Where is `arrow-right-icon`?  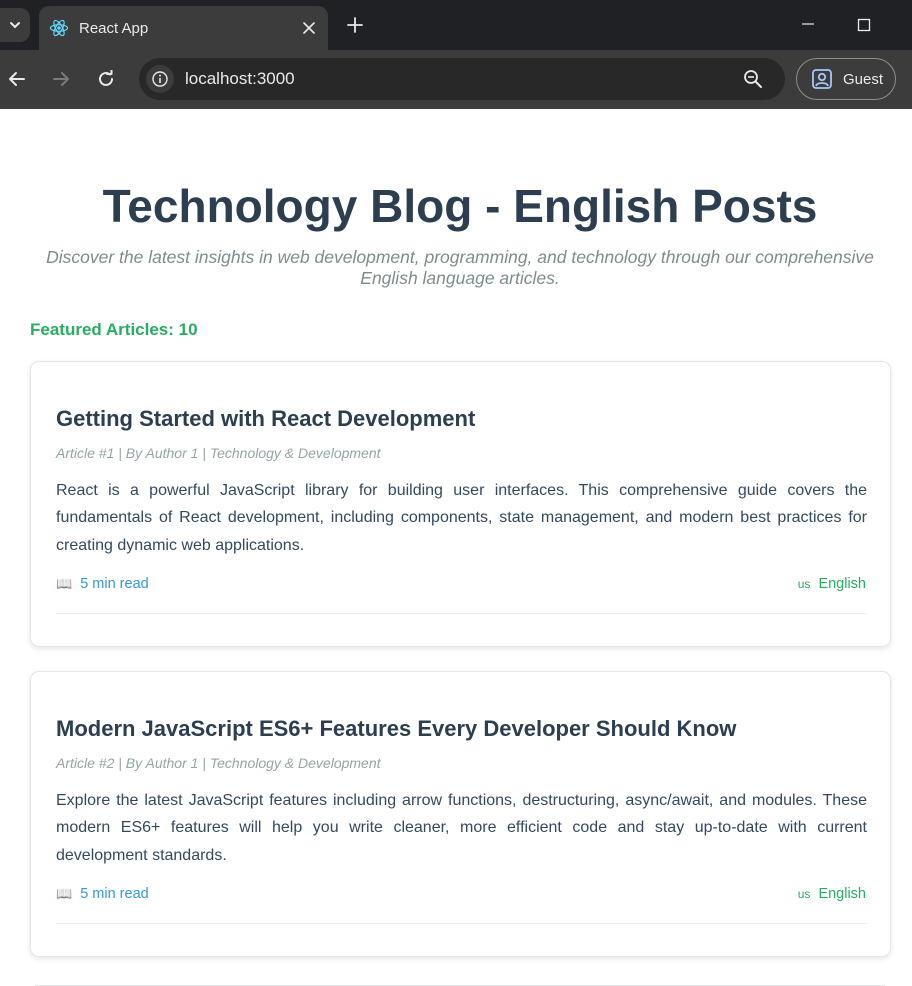 arrow-right-icon is located at coordinates (61, 79).